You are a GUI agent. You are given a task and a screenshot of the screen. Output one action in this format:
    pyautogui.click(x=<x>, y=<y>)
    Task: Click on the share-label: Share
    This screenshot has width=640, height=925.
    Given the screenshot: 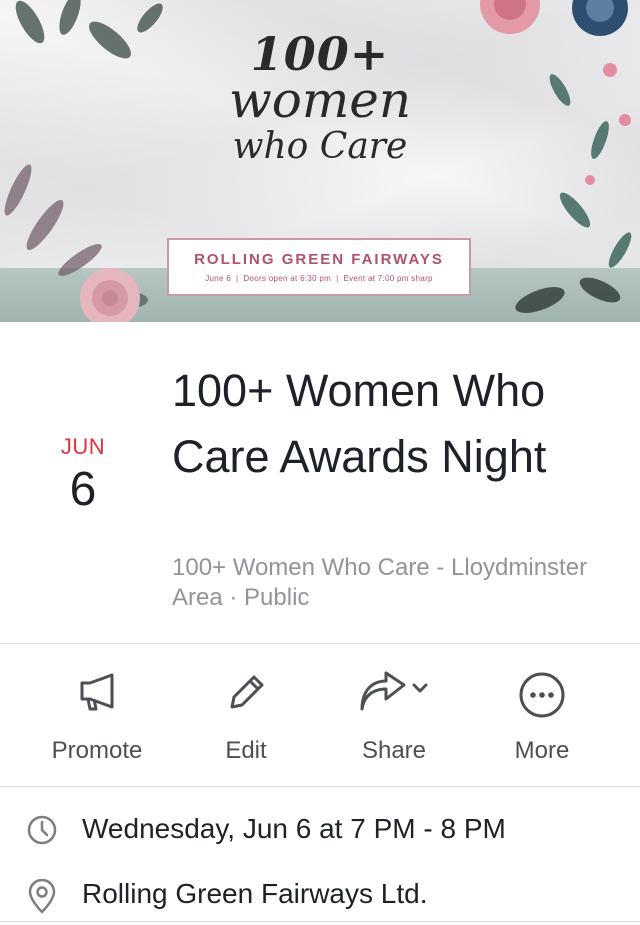 What is the action you would take?
    pyautogui.click(x=394, y=750)
    